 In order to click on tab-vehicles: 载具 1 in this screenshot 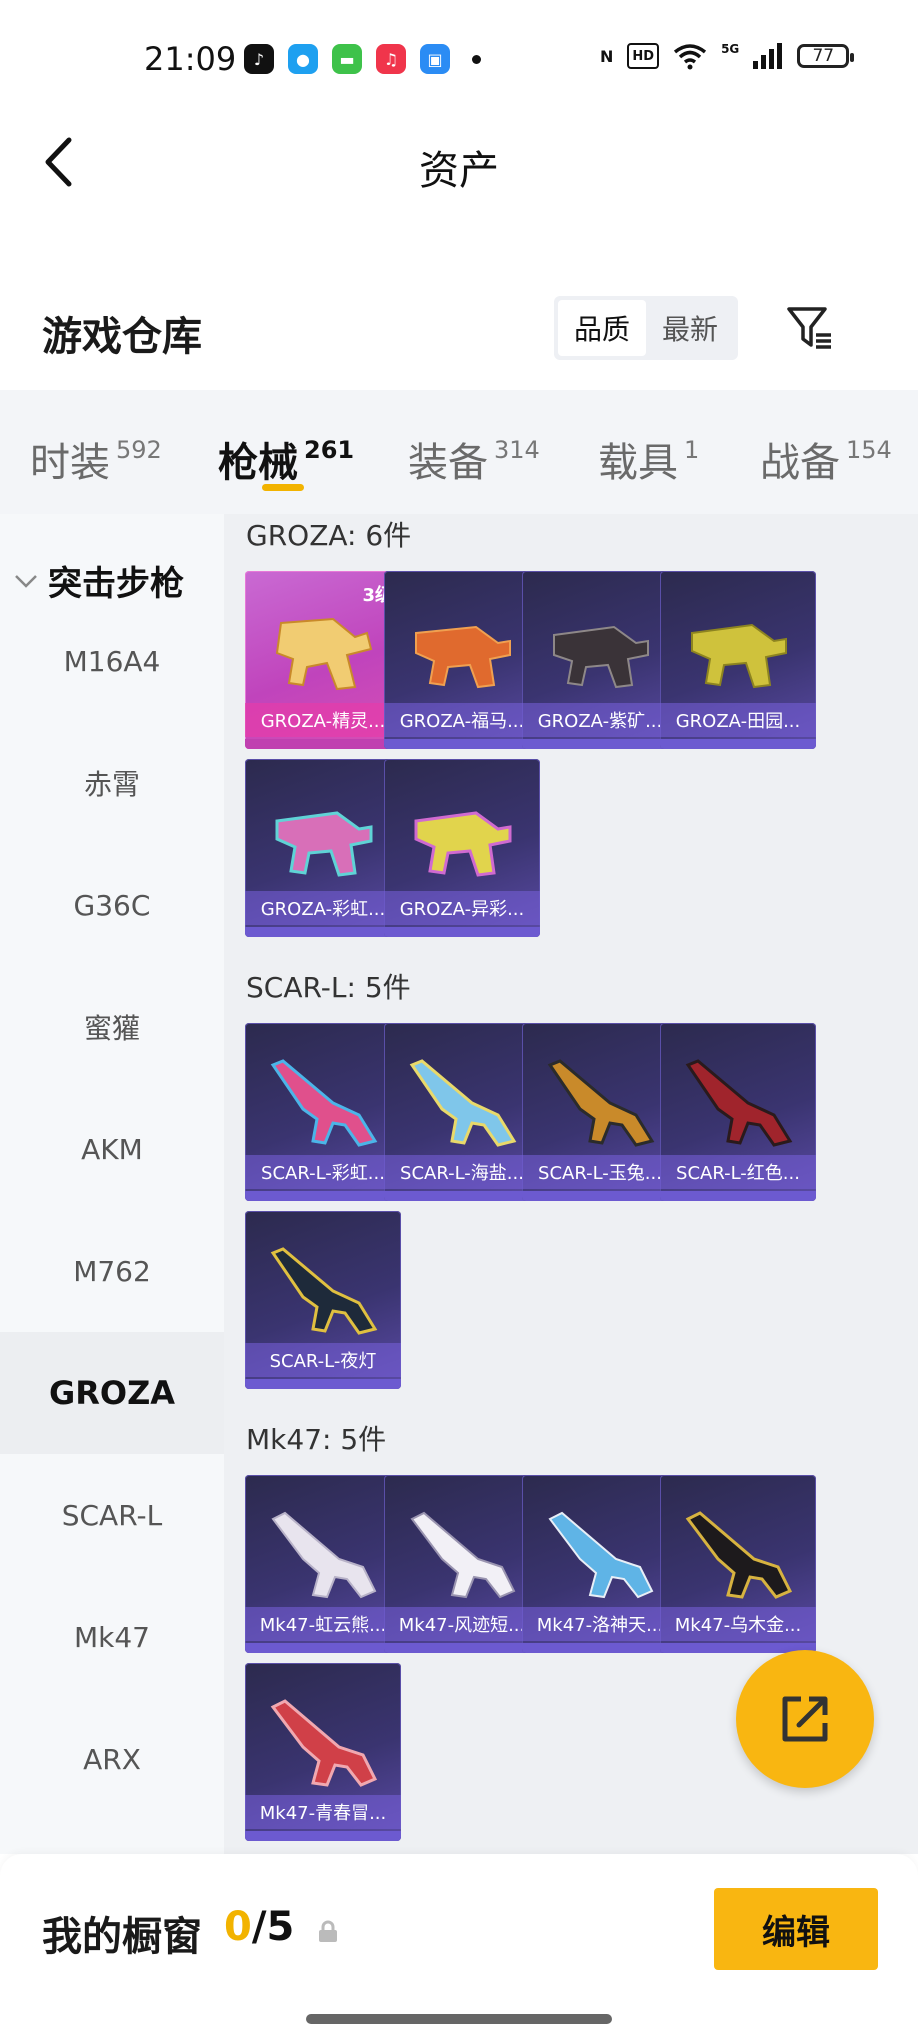, I will do `click(648, 460)`.